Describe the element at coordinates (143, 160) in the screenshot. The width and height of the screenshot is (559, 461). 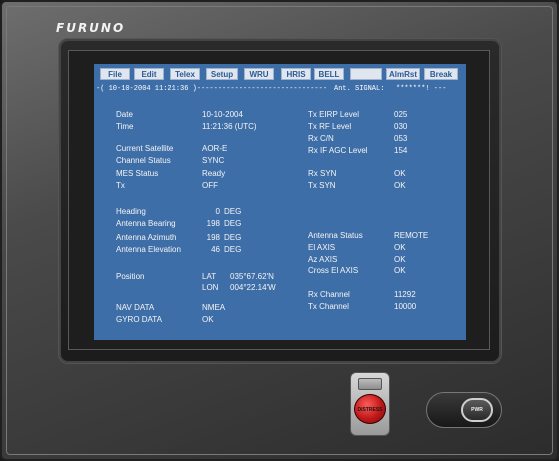
I see `channel-status-label: Channel Status` at that location.